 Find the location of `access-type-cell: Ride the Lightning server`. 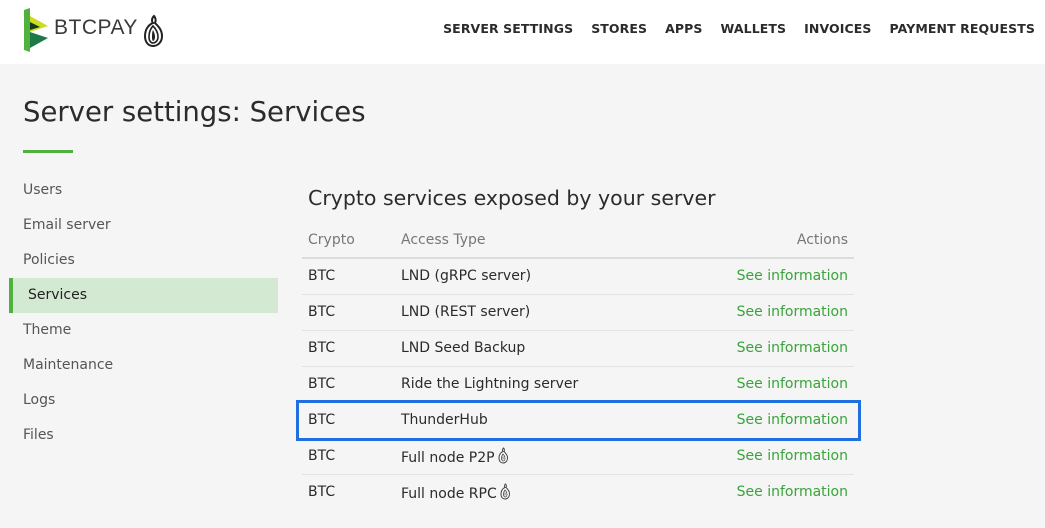

access-type-cell: Ride the Lightning server is located at coordinates (534, 383).